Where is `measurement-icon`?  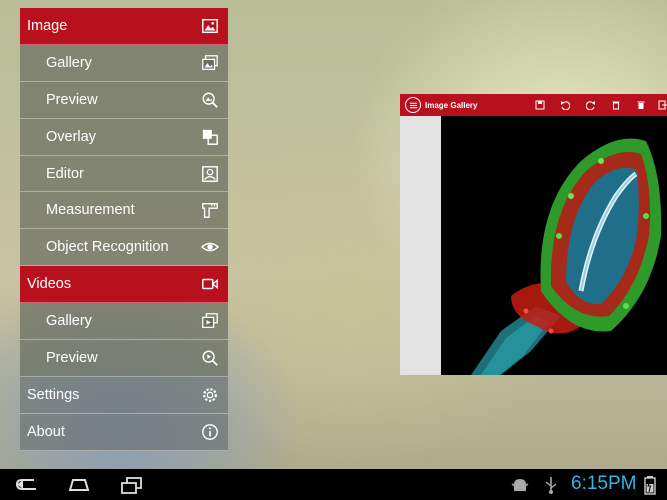
measurement-icon is located at coordinates (210, 210).